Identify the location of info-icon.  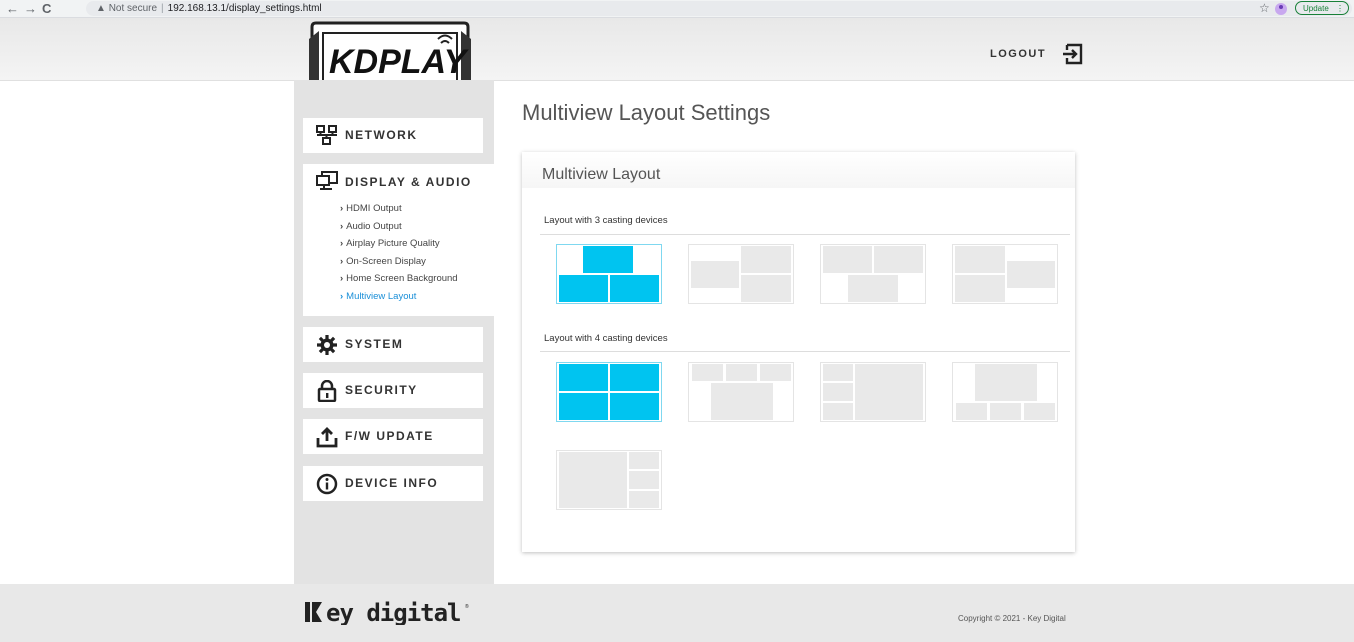
(327, 484).